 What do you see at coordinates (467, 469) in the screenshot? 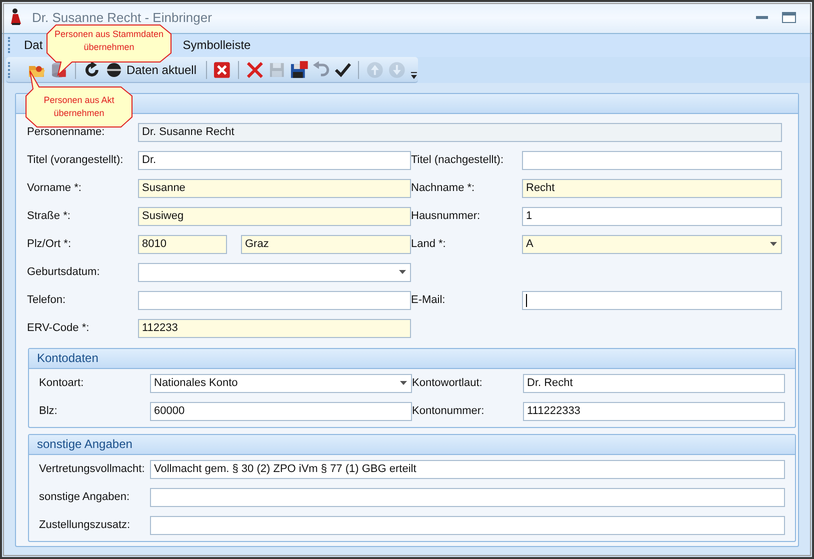
I see `input-field: Vollmacht gem. § 30 (2) ZPO iVm § 77 (1) GBG erteilt` at bounding box center [467, 469].